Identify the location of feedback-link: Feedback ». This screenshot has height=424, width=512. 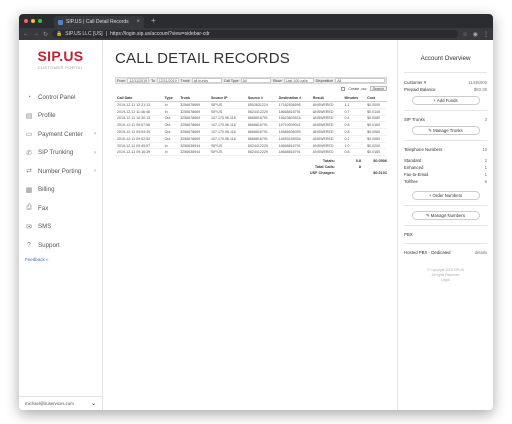
(60, 259).